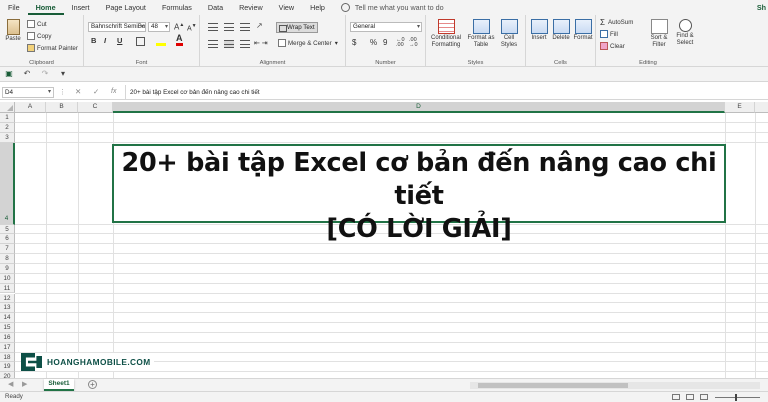  I want to click on row-header: 10, so click(7, 278).